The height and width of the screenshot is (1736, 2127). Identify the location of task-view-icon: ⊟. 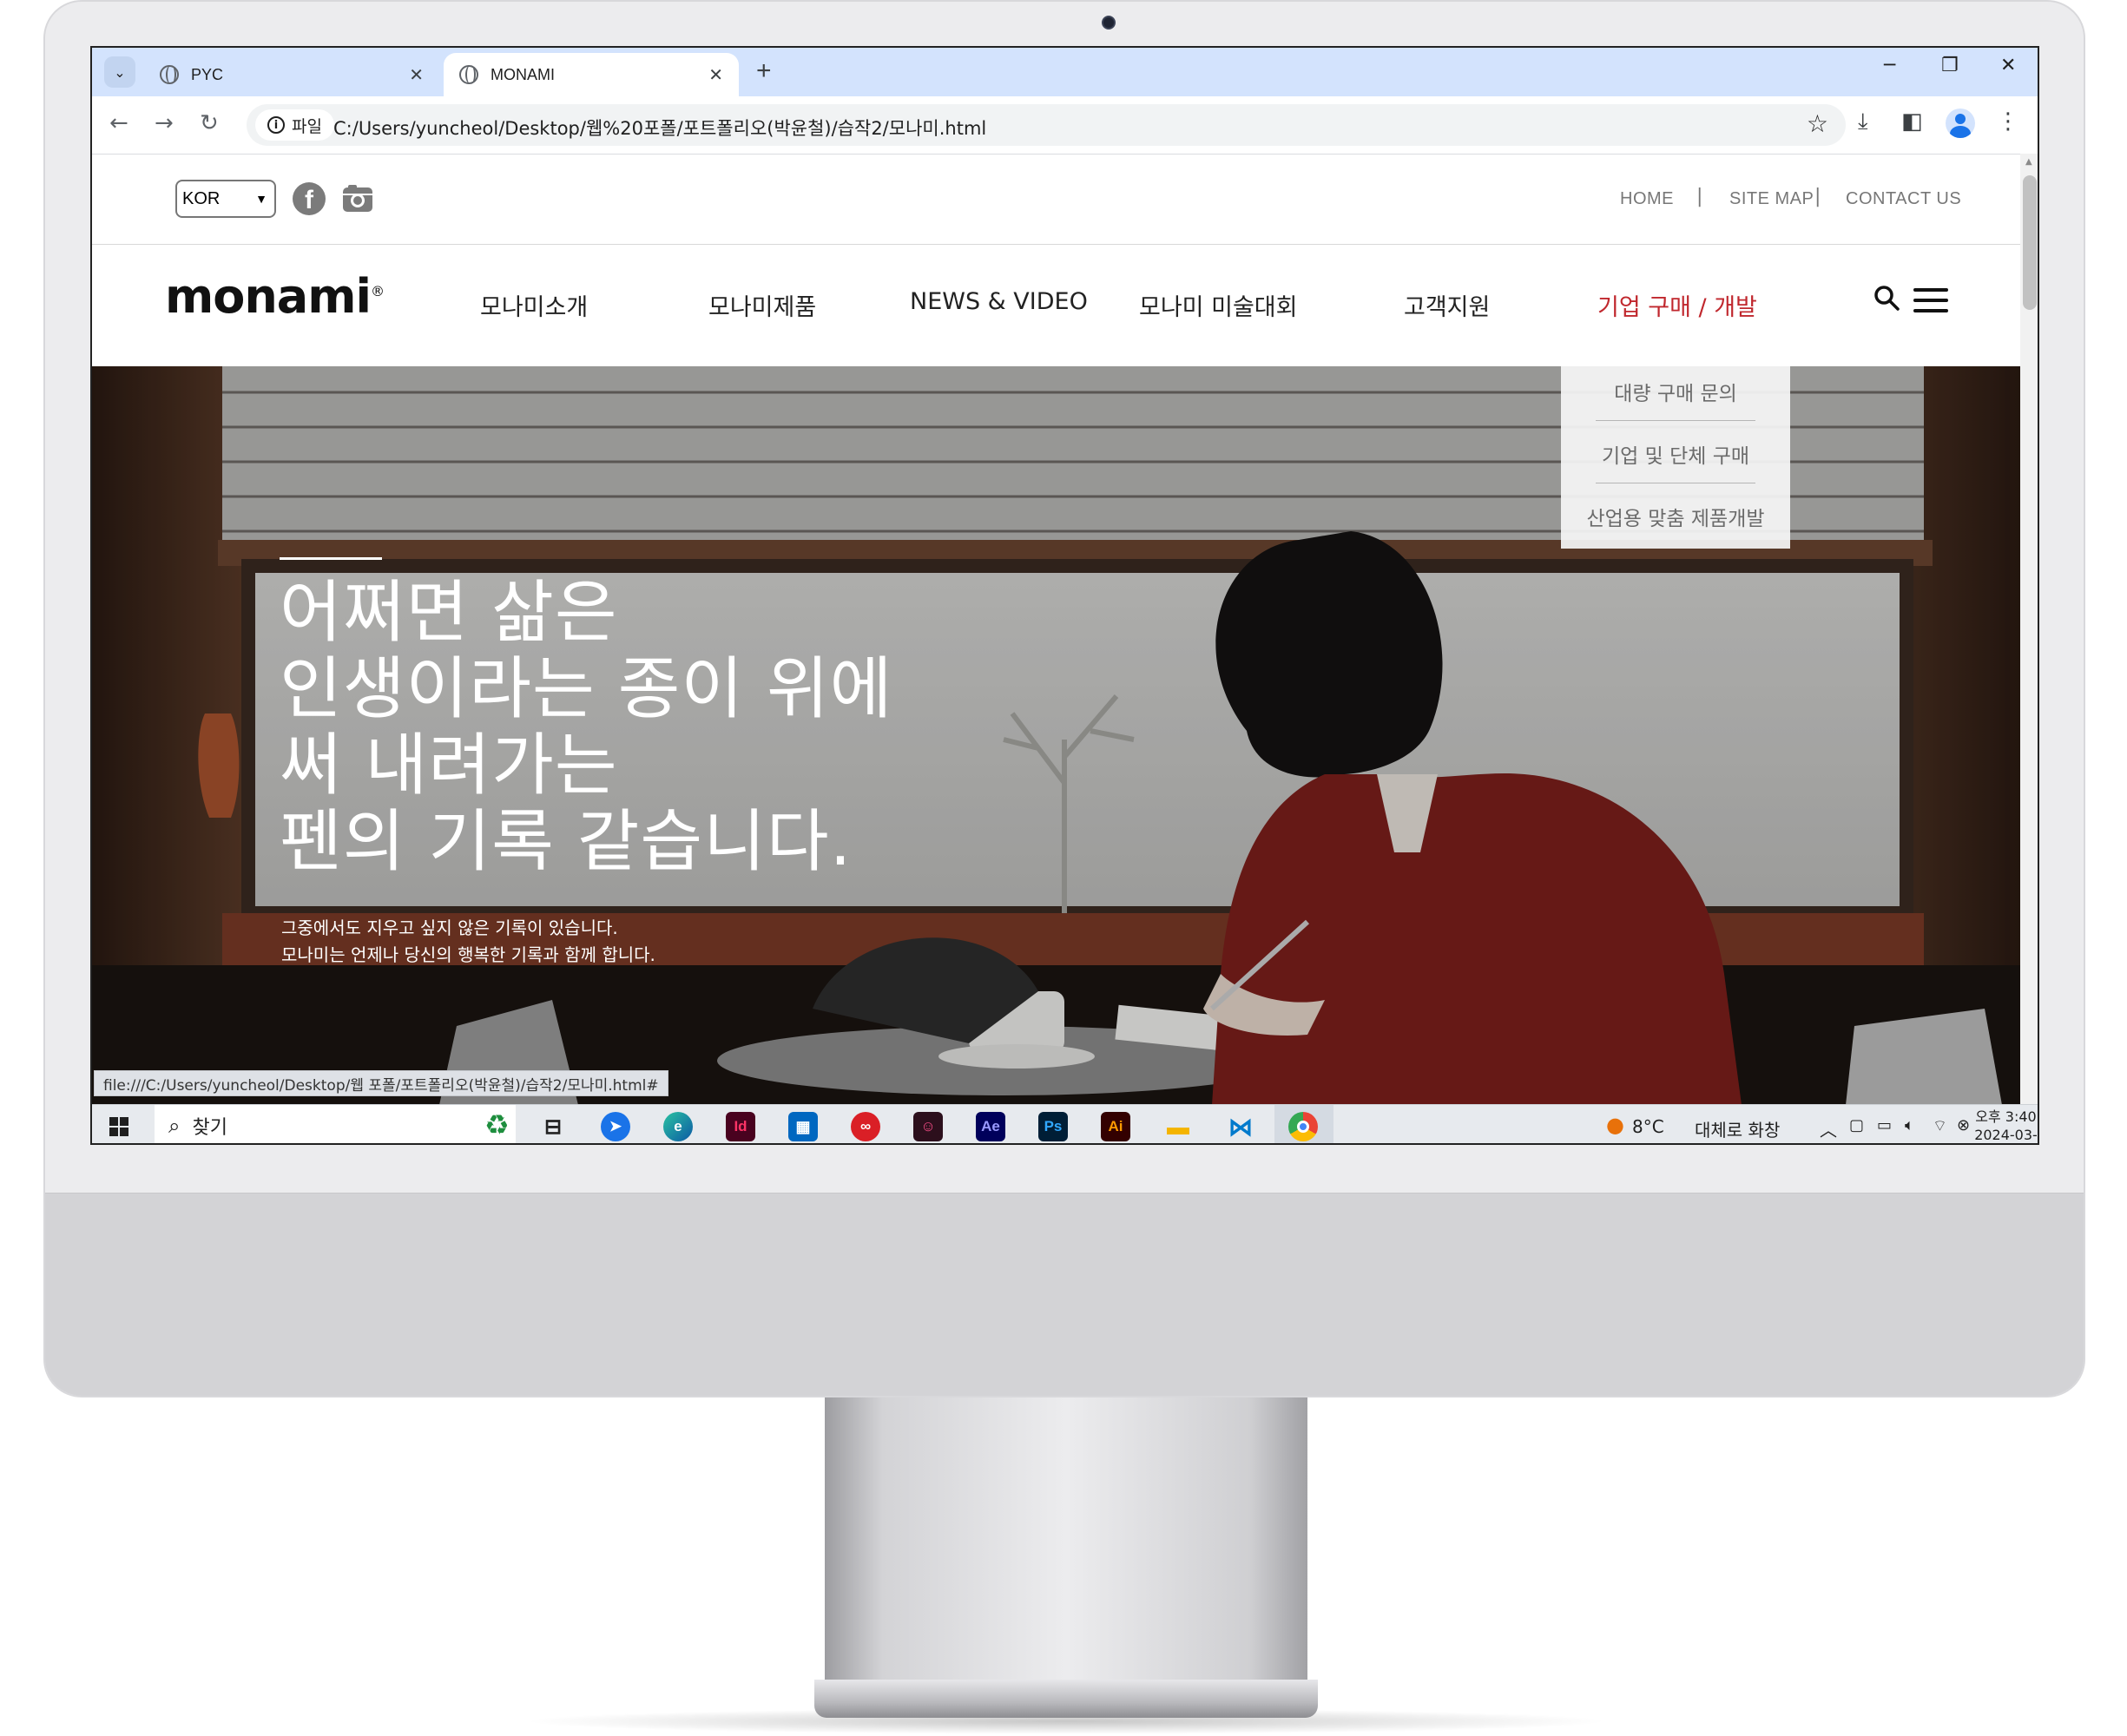
(553, 1126).